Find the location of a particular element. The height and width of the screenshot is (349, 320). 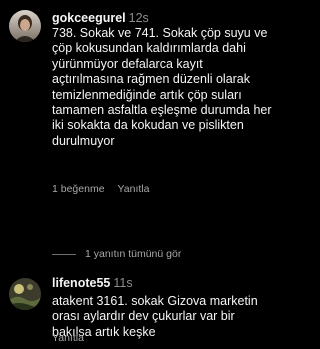

comment-timestamp: 11s is located at coordinates (123, 283).